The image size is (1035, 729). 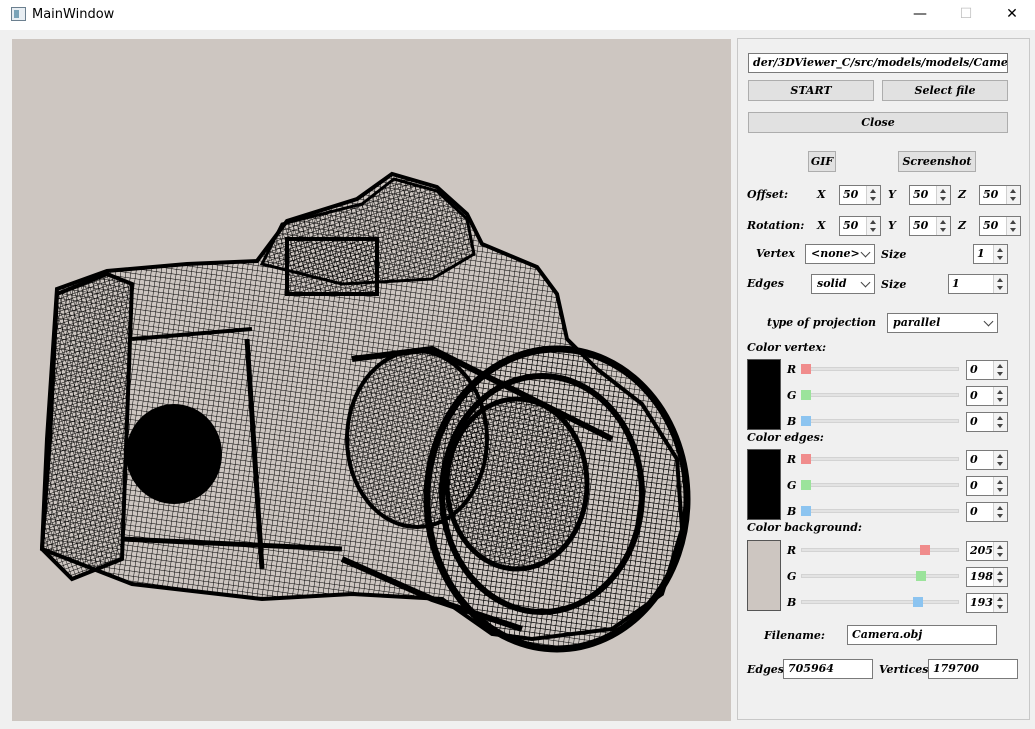 I want to click on color-edges-b-label: B, so click(x=792, y=511).